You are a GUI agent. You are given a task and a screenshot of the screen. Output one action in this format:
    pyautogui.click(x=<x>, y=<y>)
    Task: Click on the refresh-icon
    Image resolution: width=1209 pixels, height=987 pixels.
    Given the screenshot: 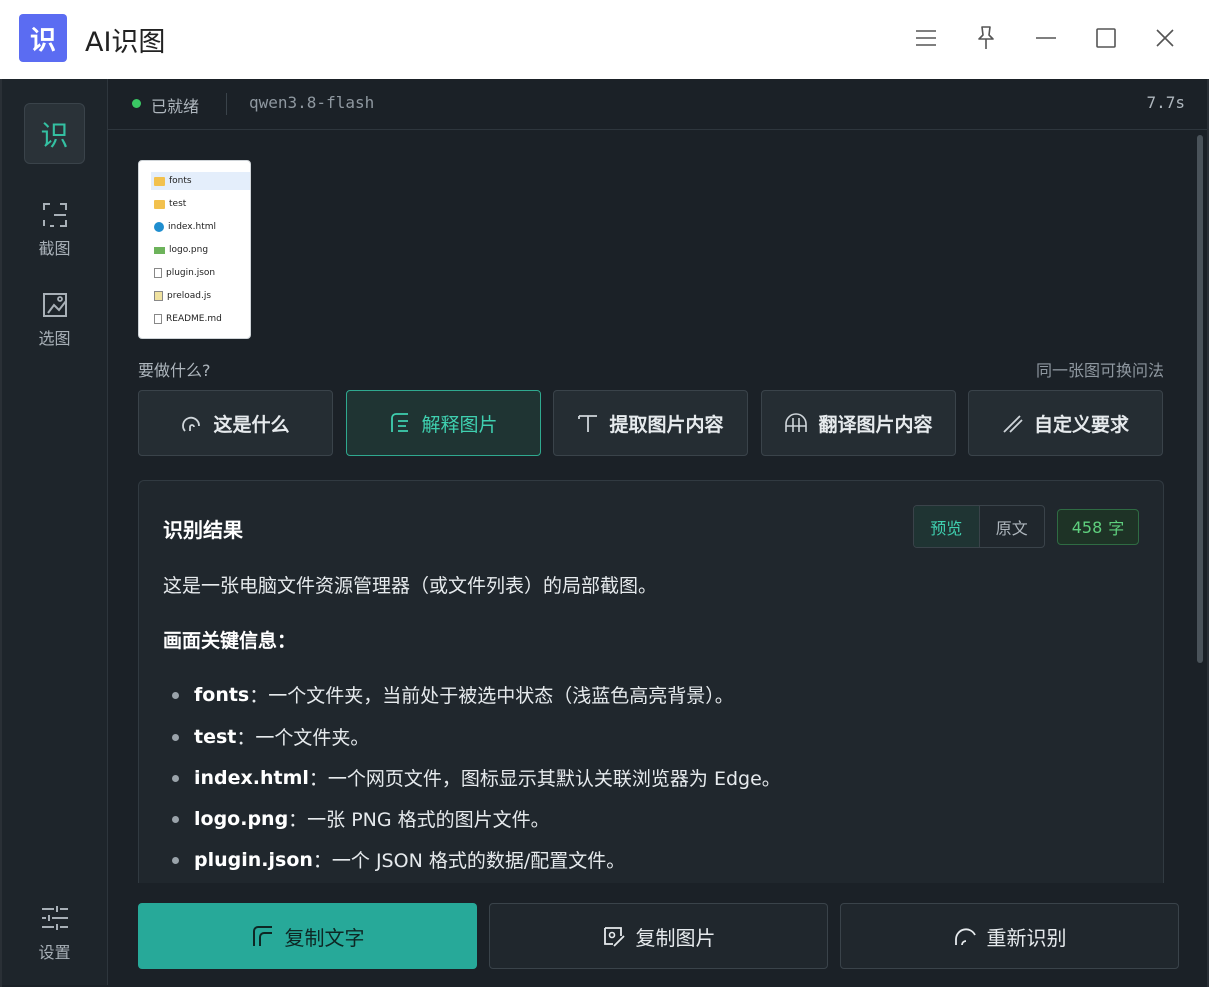 What is the action you would take?
    pyautogui.click(x=965, y=937)
    